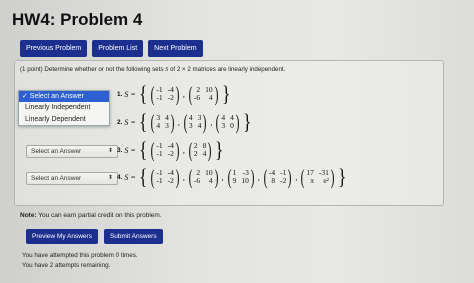 The width and height of the screenshot is (474, 283). I want to click on answer-actions: Preview My Answers Submit Answers, so click(94, 236).